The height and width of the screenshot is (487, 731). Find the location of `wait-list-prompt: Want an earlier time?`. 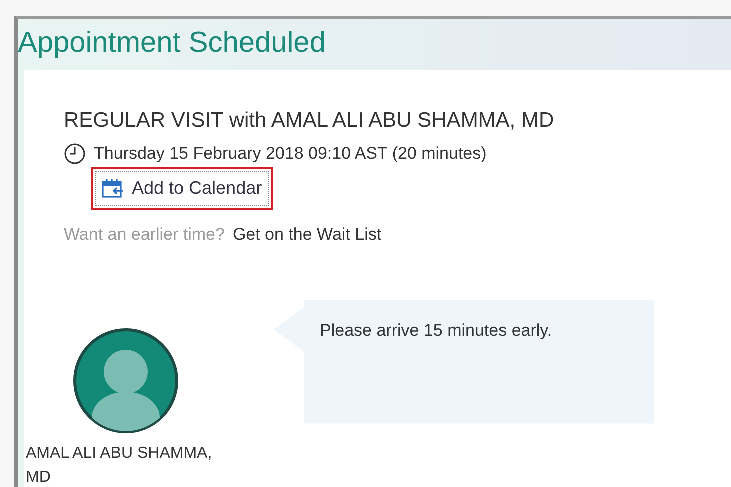

wait-list-prompt: Want an earlier time? is located at coordinates (144, 235).